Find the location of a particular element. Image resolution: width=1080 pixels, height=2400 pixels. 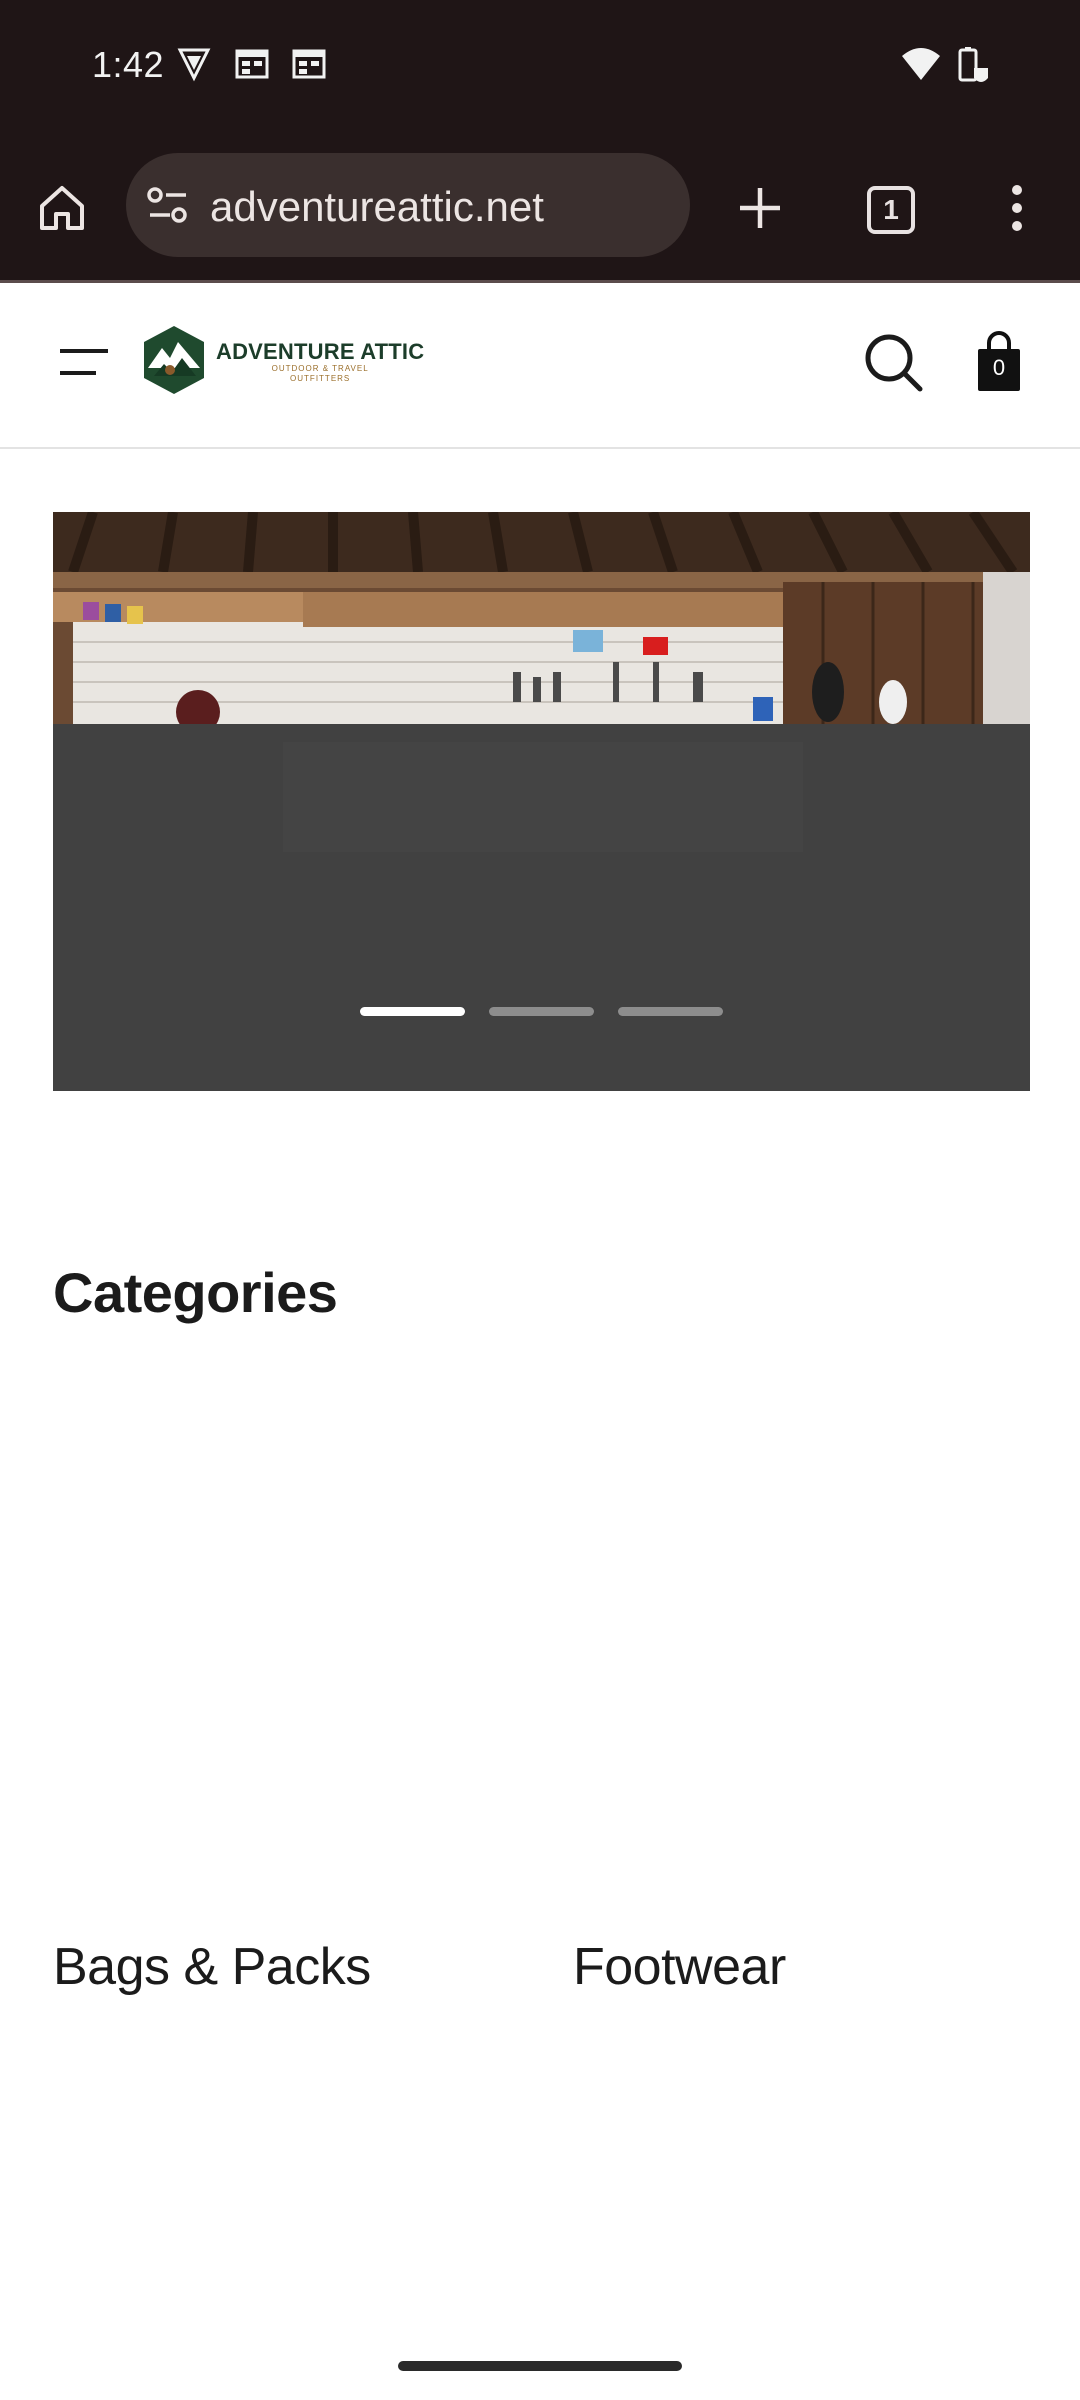

logo-title: ADVENTURE ATTIC is located at coordinates (320, 351).